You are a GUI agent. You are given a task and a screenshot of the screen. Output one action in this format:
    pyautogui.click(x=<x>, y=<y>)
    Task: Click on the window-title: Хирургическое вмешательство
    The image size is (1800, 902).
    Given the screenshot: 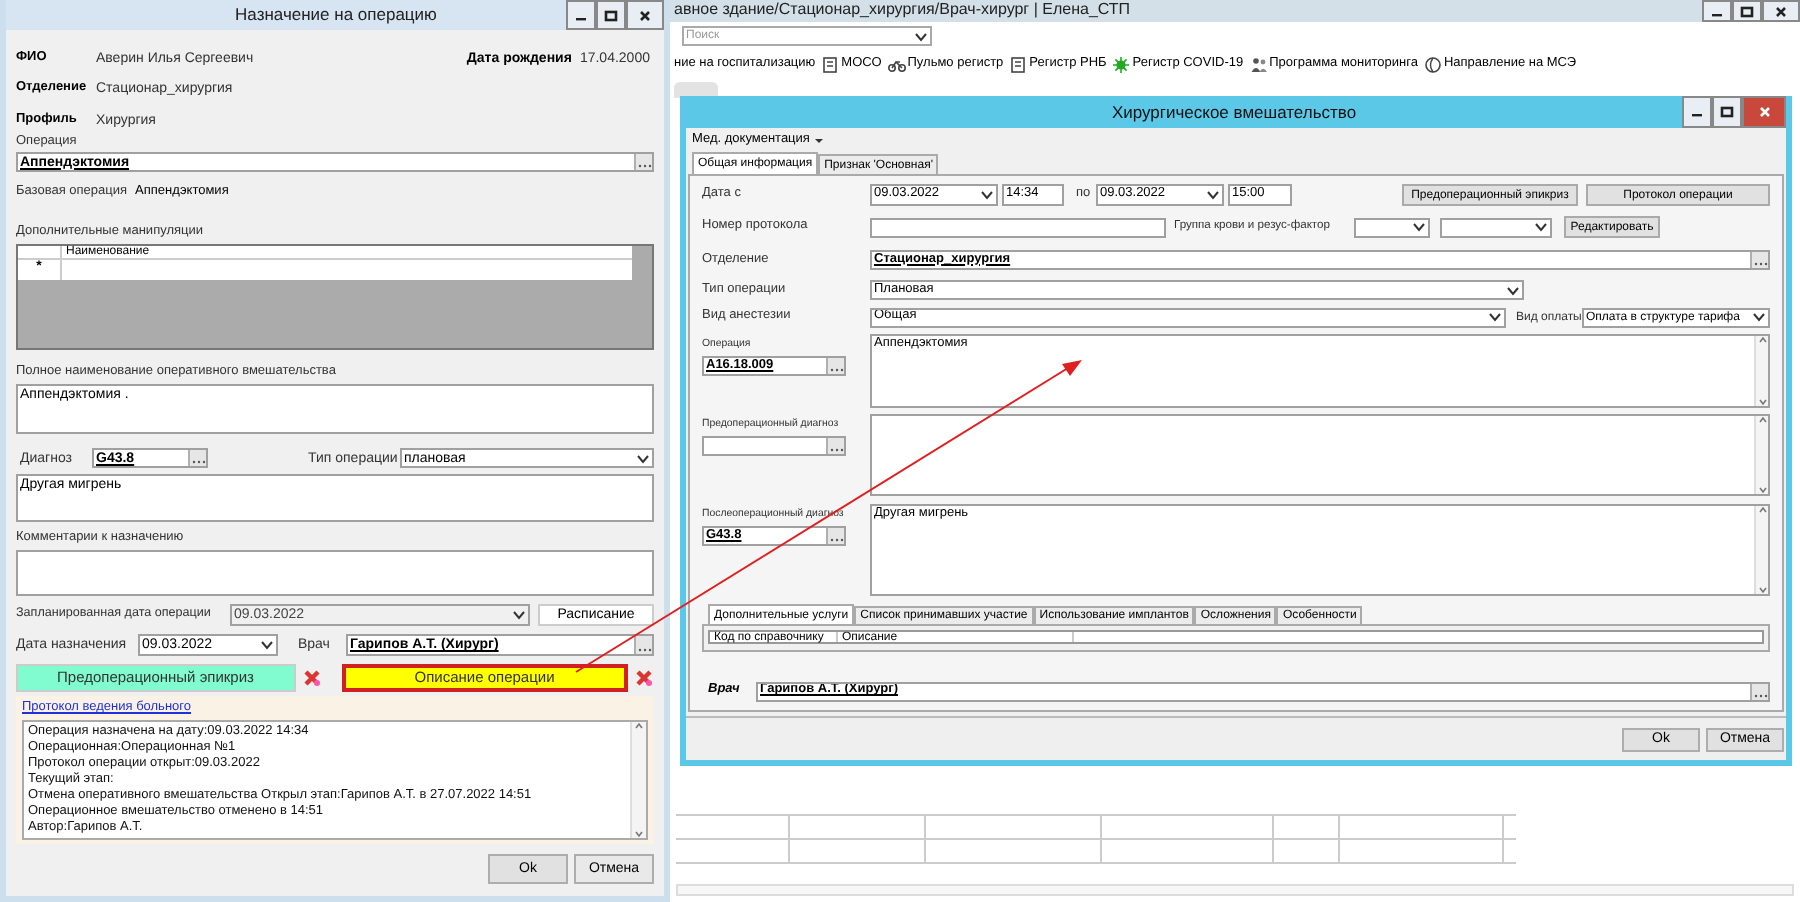 What is the action you would take?
    pyautogui.click(x=1234, y=113)
    